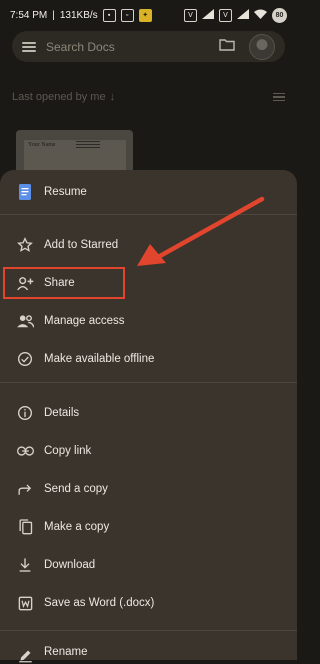 The image size is (320, 664). What do you see at coordinates (201, 231) in the screenshot?
I see `annotation-arrow` at bounding box center [201, 231].